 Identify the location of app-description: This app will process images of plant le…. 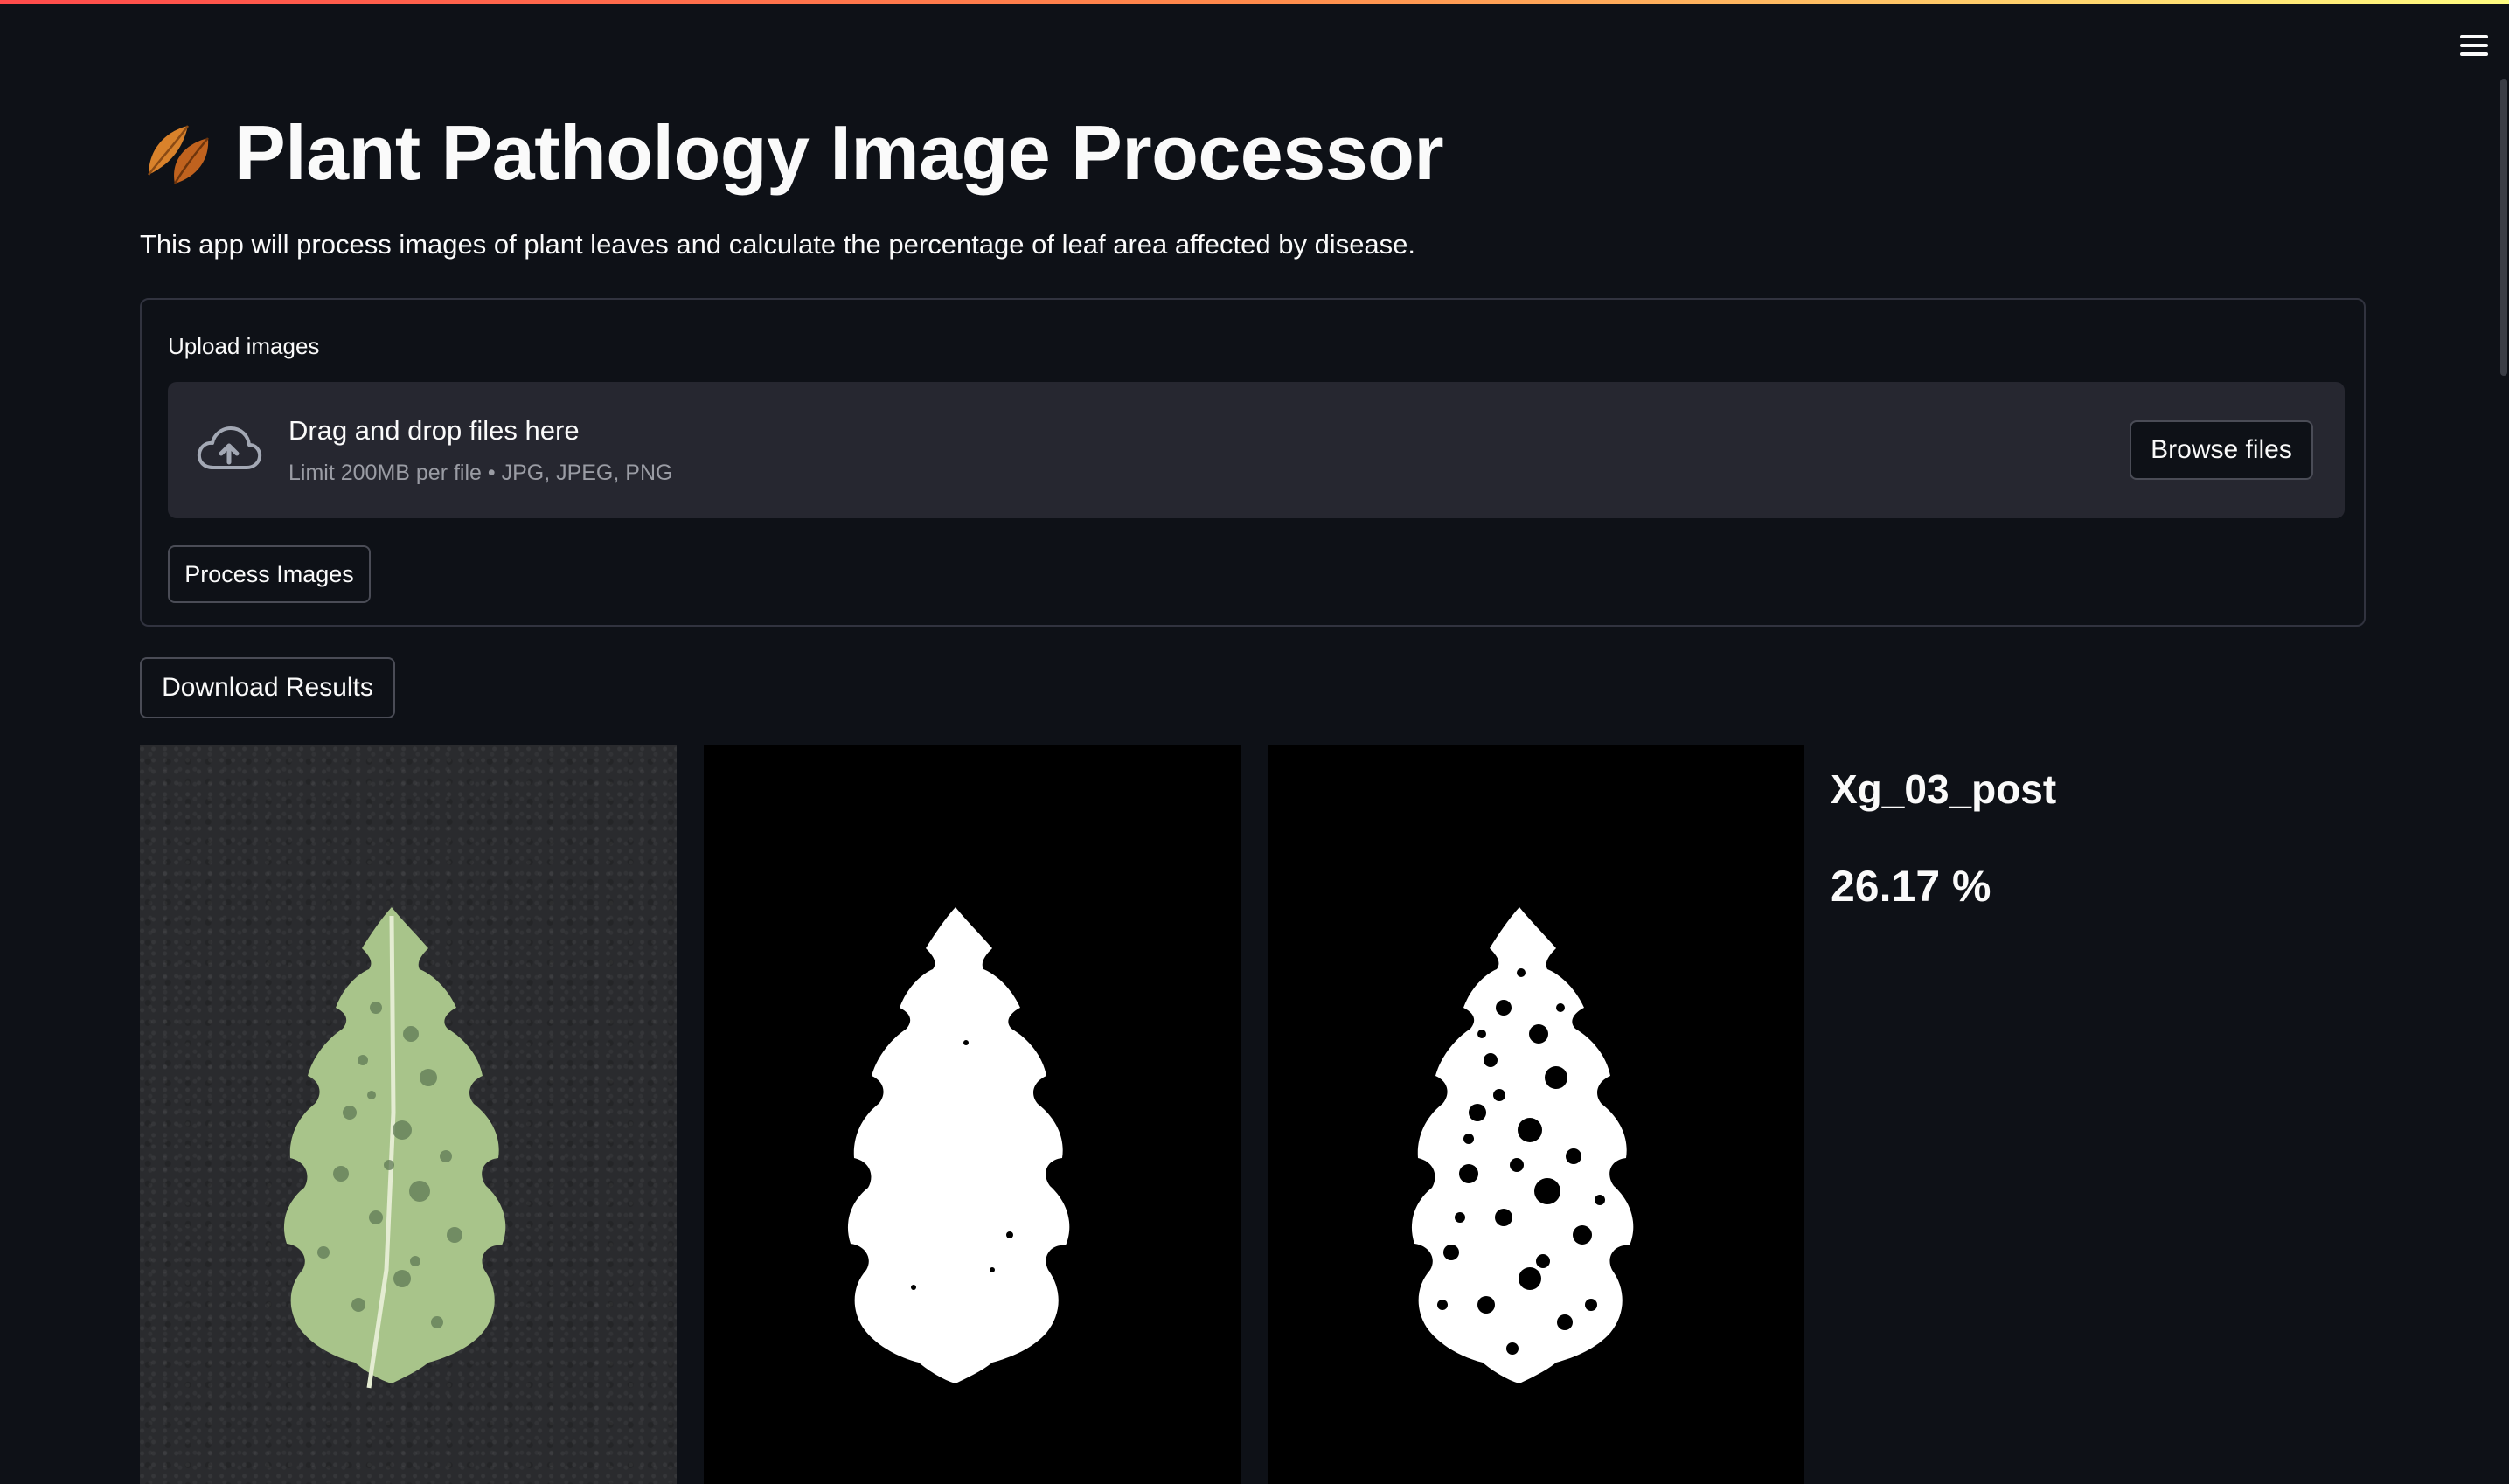
(778, 245).